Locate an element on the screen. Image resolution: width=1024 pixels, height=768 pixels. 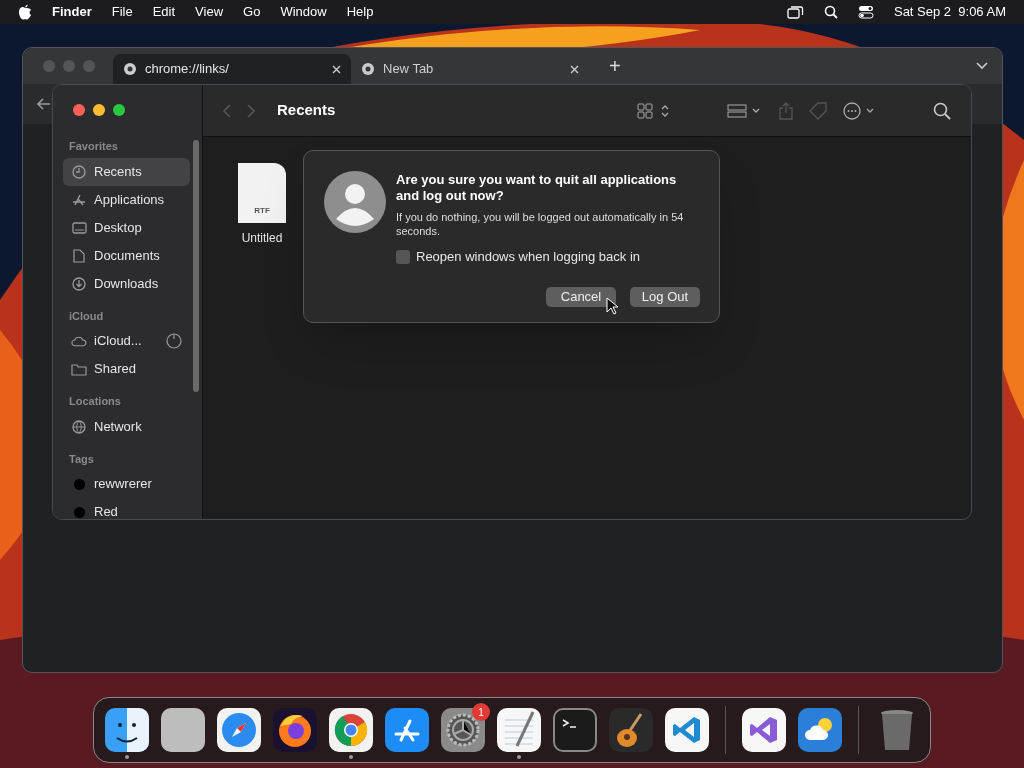
code-editor-icon is located at coordinates (687, 730).